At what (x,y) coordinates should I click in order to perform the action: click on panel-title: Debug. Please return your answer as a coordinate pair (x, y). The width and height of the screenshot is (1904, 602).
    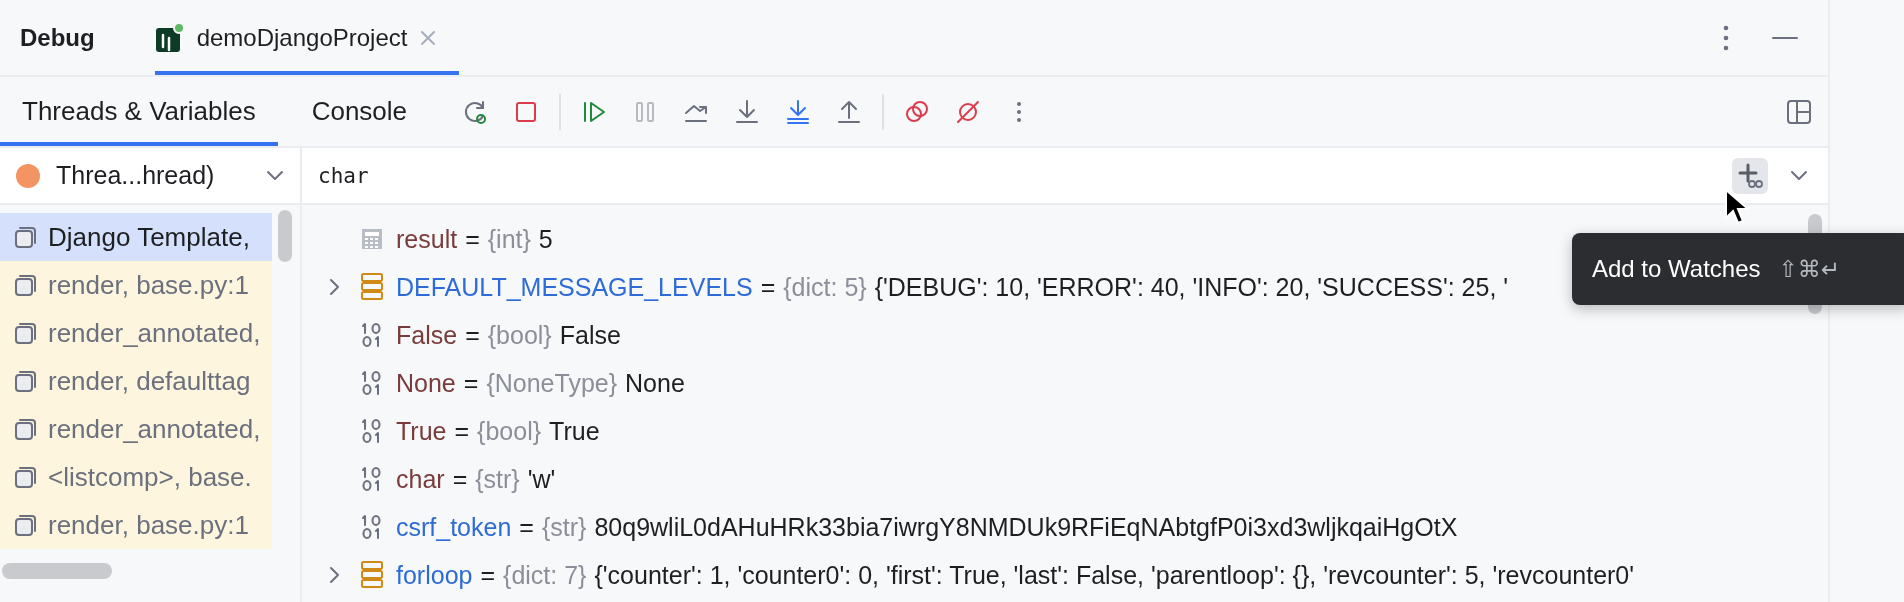
    Looking at the image, I should click on (57, 37).